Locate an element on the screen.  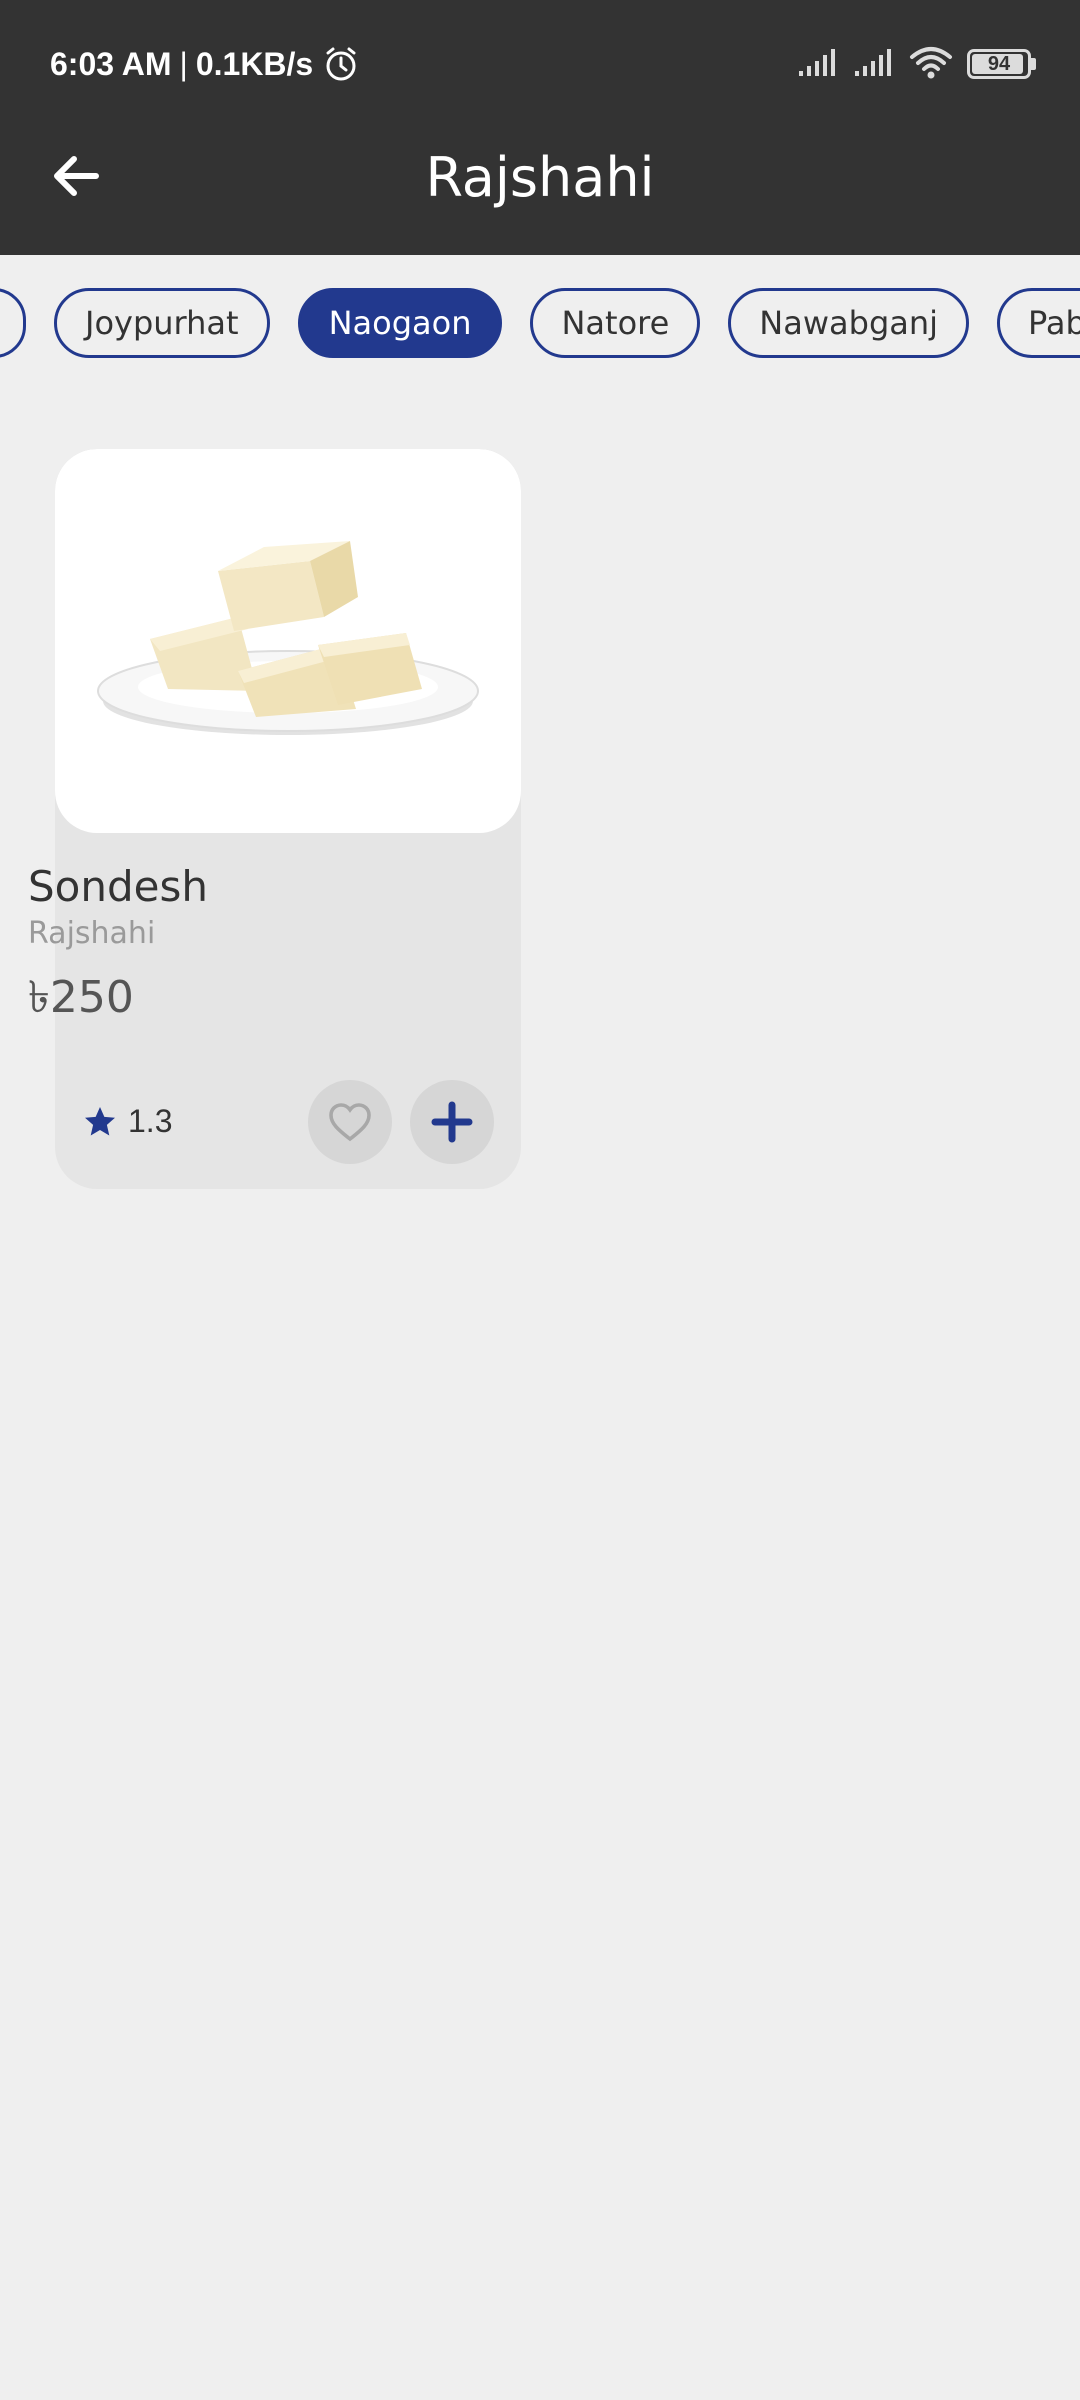
battery-icon: 94 is located at coordinates (999, 64).